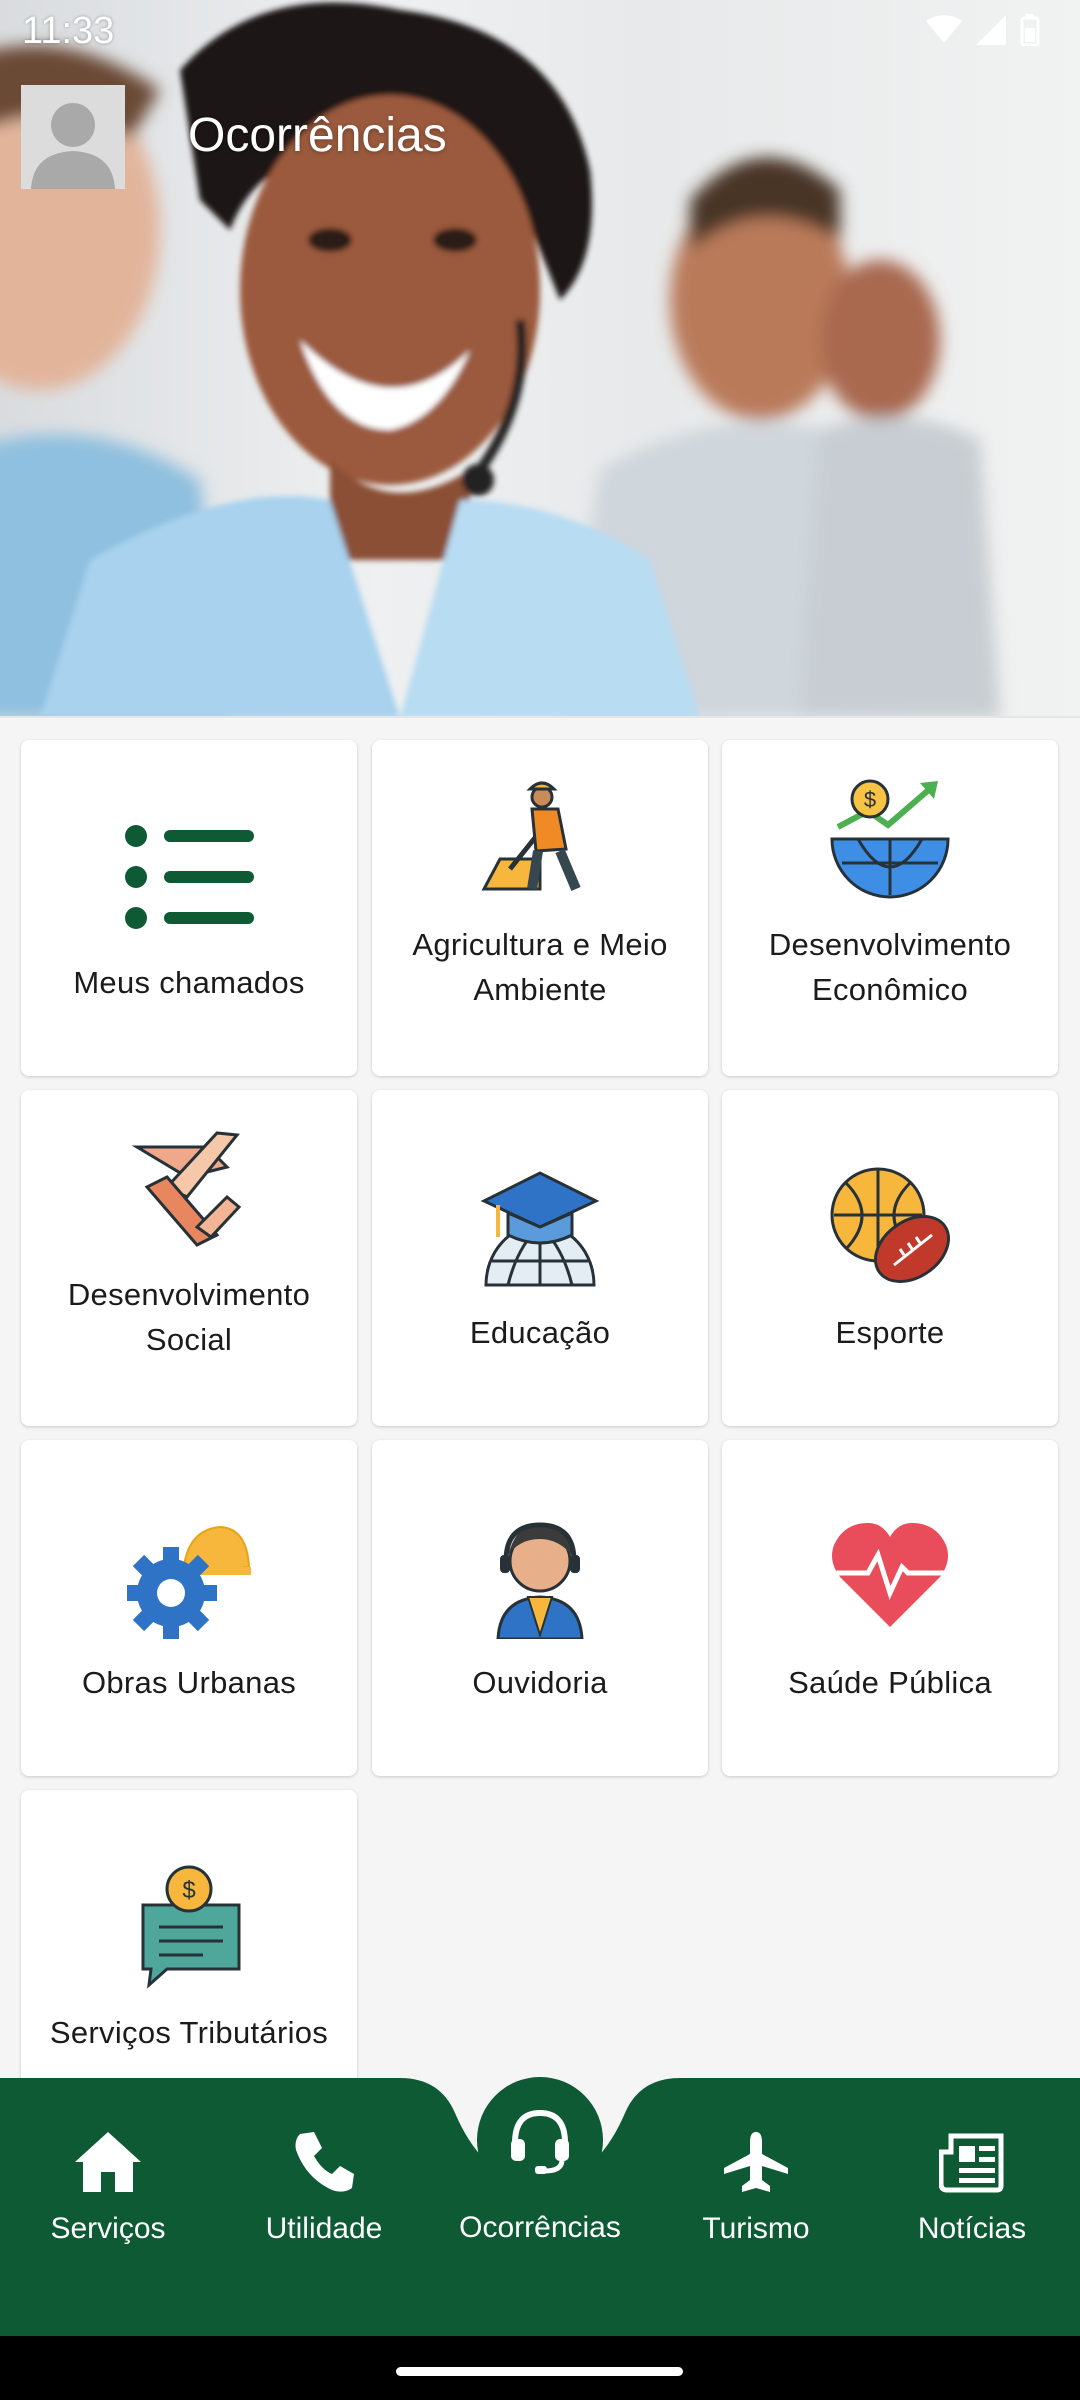 Image resolution: width=1080 pixels, height=2400 pixels. What do you see at coordinates (540, 908) in the screenshot?
I see `category-agricultura: Agricultura e Meio Ambiente` at bounding box center [540, 908].